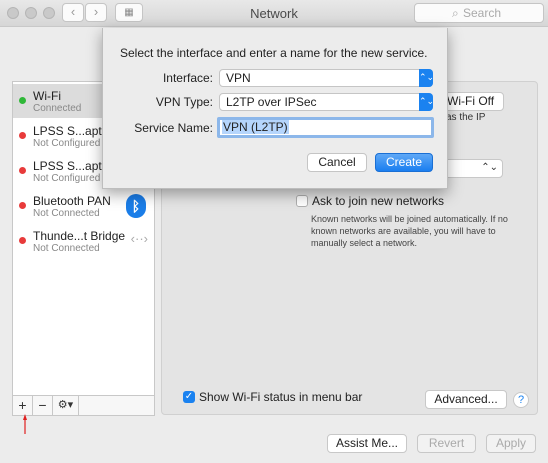  I want to click on vpn-type-value: L2TP over IPSec, so click(271, 102).